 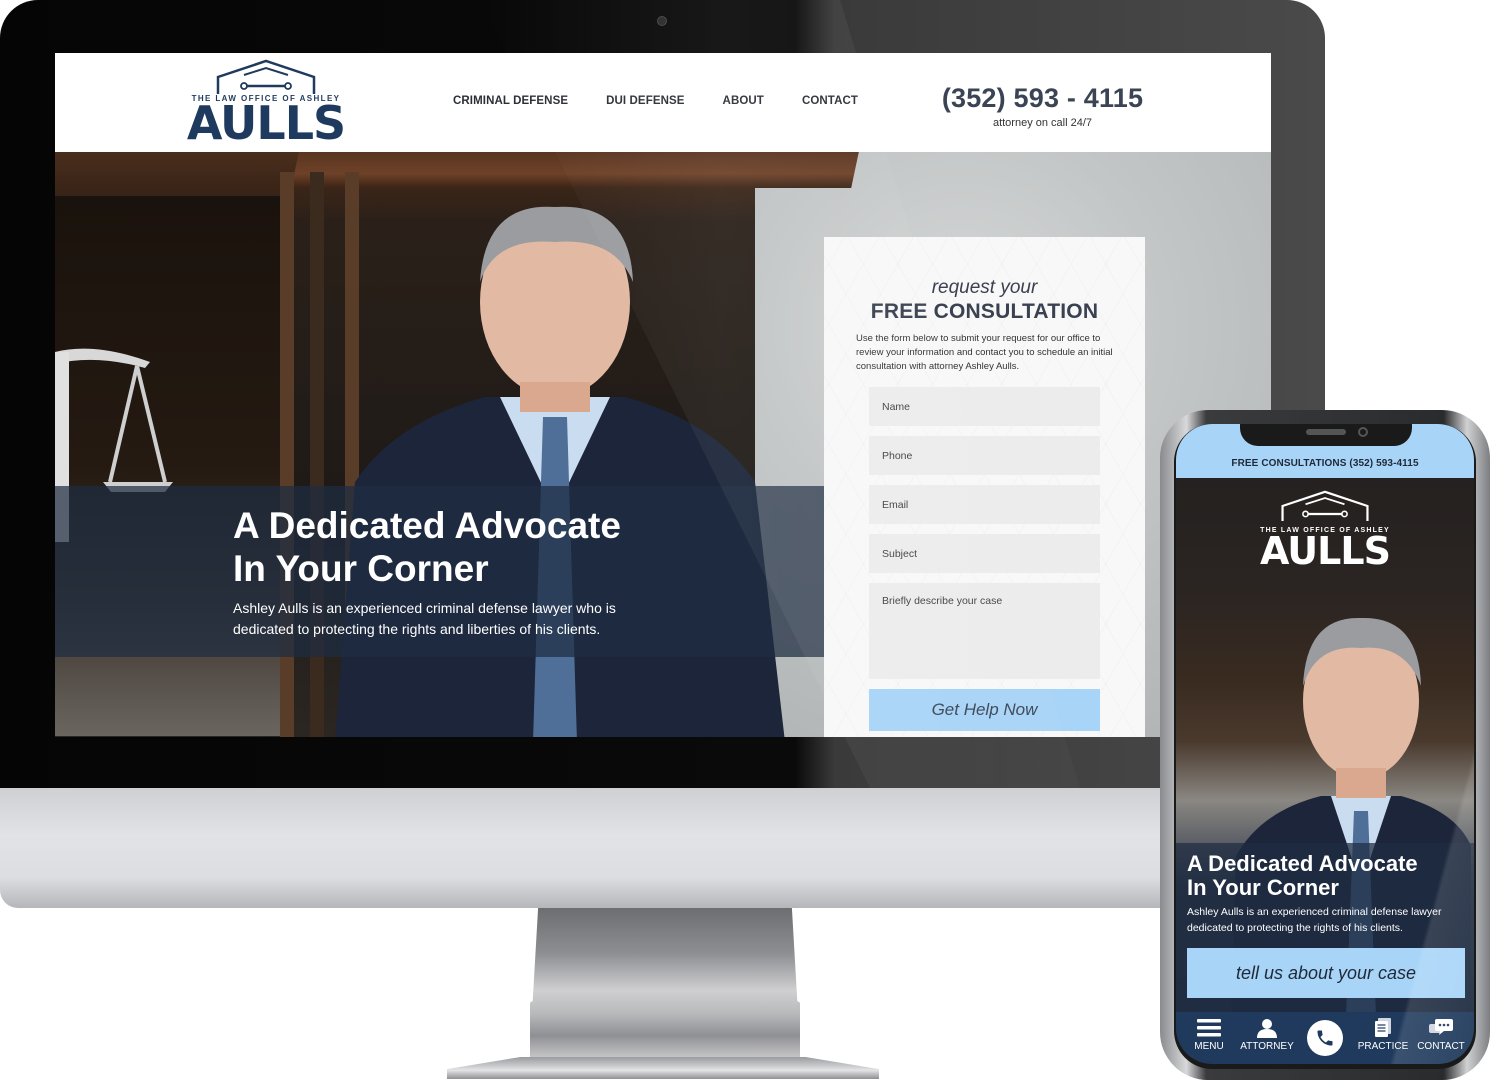 What do you see at coordinates (984, 631) in the screenshot?
I see `case-description-textarea` at bounding box center [984, 631].